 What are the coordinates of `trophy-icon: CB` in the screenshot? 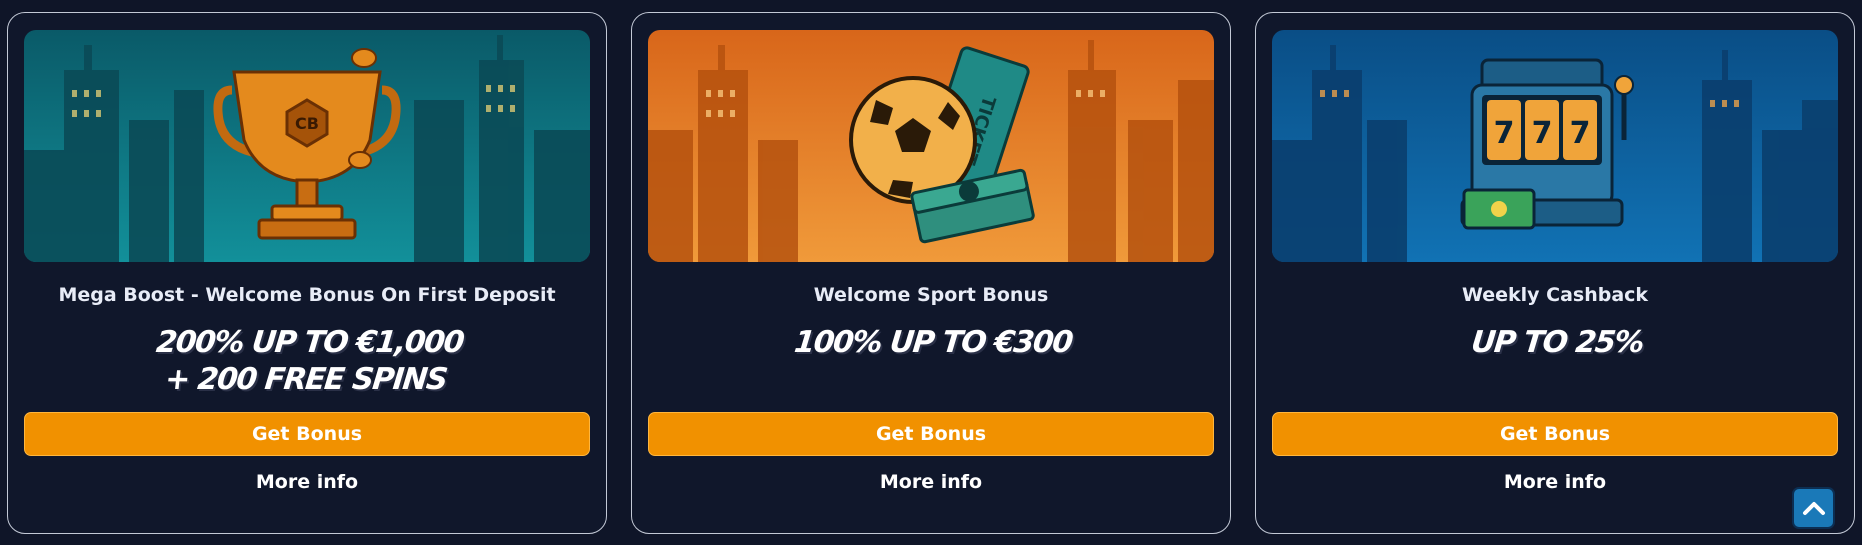 It's located at (307, 146).